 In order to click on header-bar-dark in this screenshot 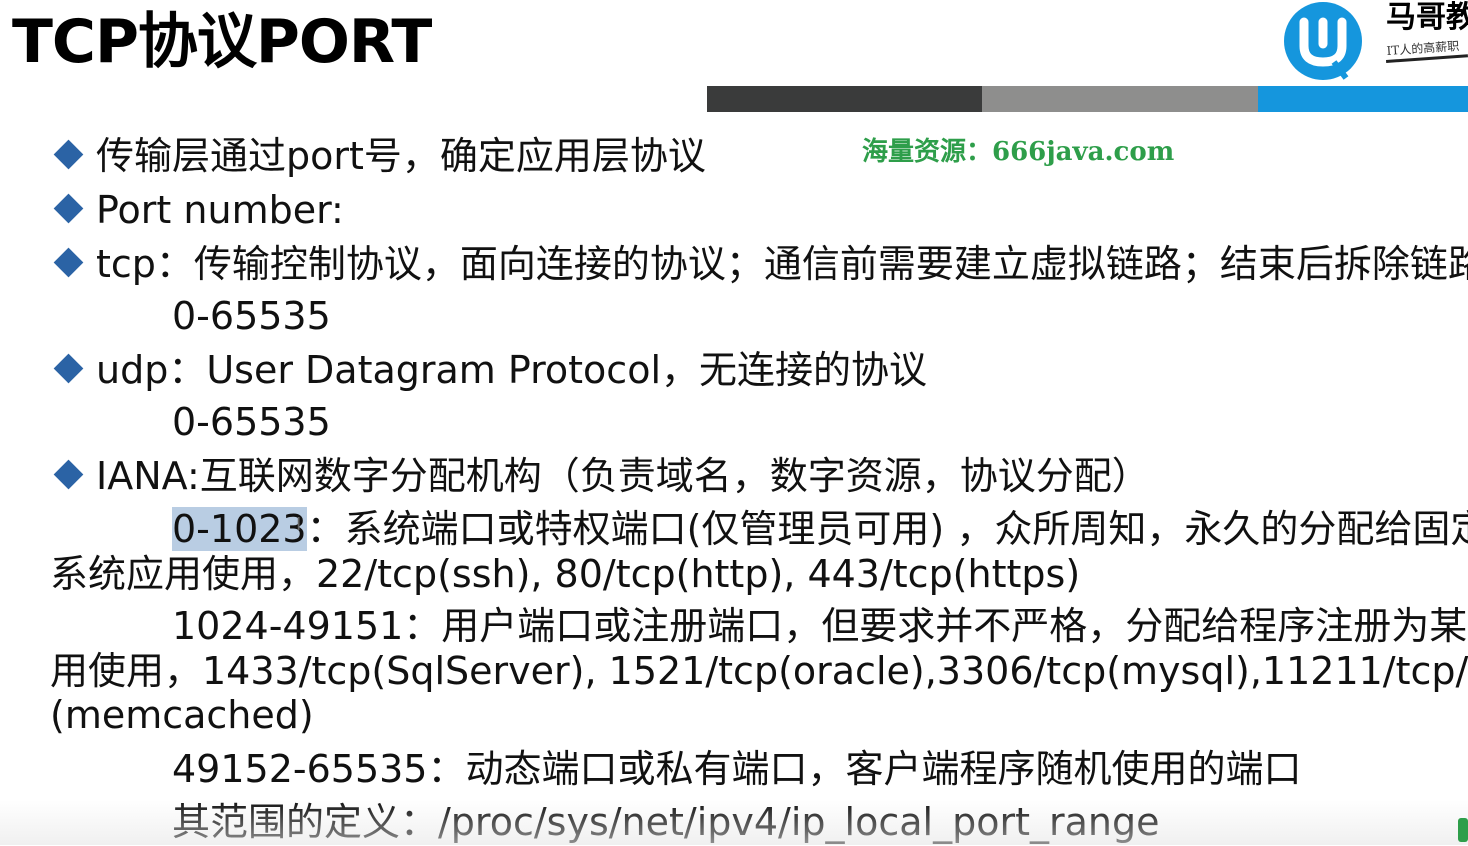, I will do `click(844, 99)`.